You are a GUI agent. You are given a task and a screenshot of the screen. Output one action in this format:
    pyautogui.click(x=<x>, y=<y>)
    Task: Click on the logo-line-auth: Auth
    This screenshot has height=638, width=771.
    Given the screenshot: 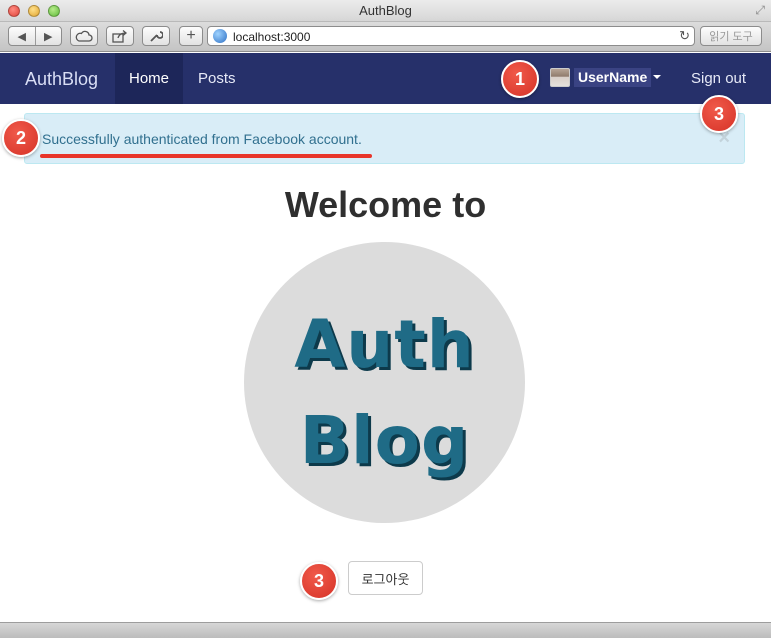 What is the action you would take?
    pyautogui.click(x=384, y=344)
    